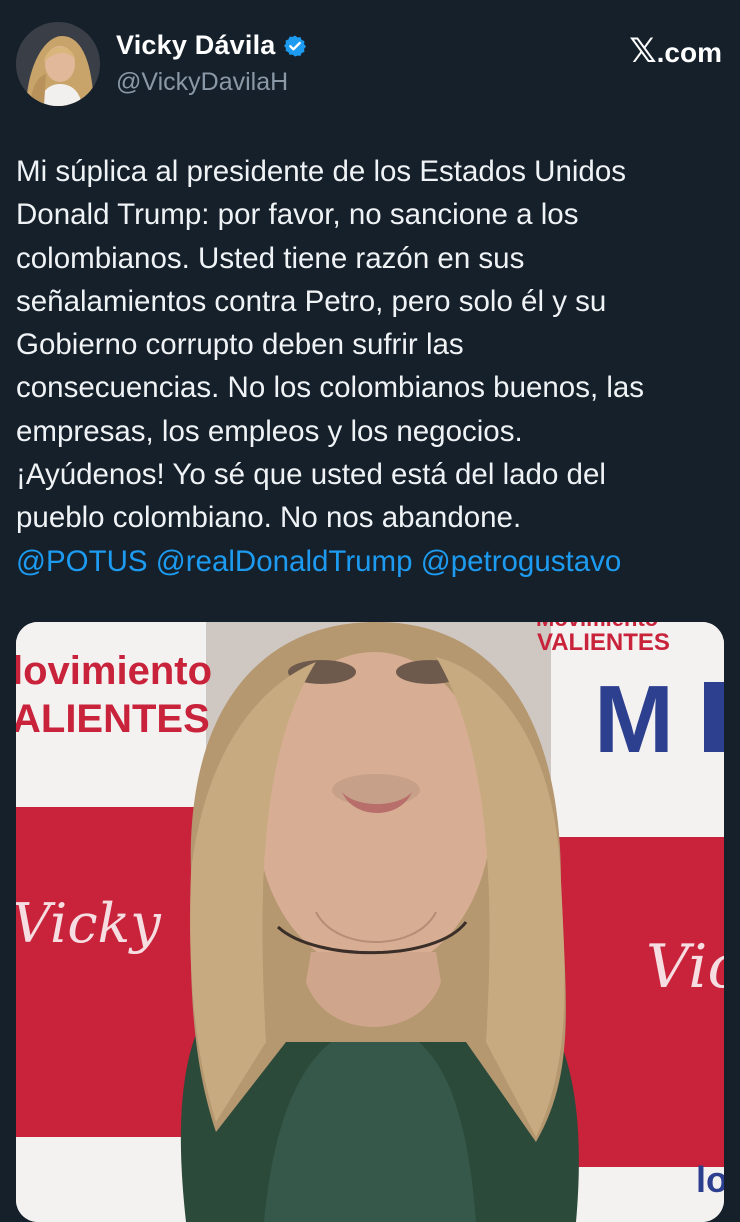 Image resolution: width=740 pixels, height=1222 pixels. Describe the element at coordinates (270, 258) in the screenshot. I see `tweet-line: colombianos. Usted tiene razón en sus` at that location.